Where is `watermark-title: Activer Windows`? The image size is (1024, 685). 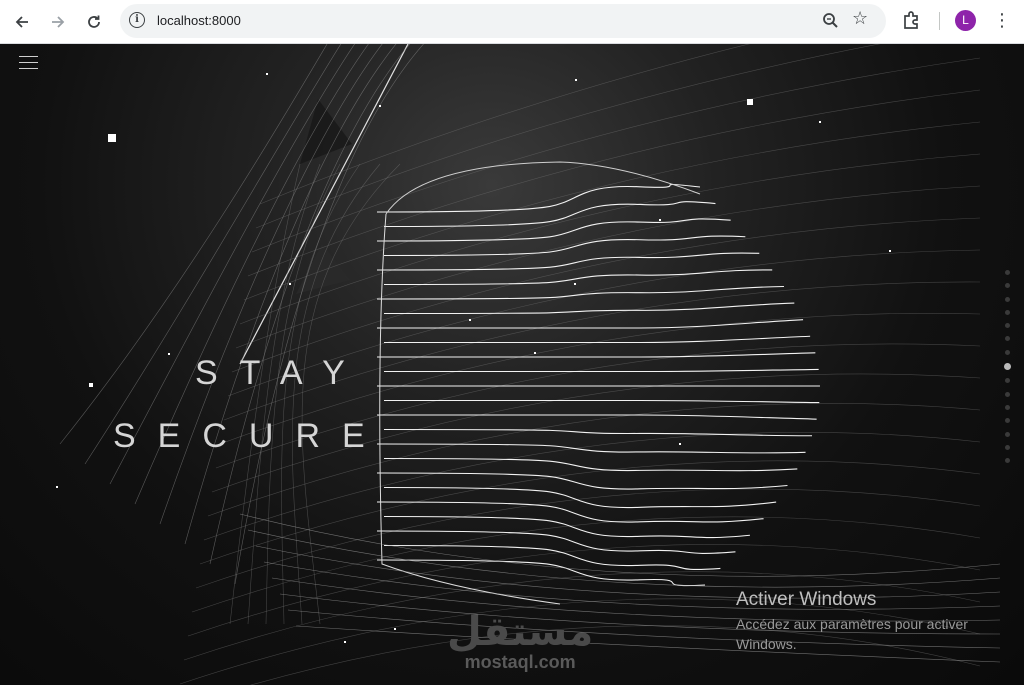
watermark-title: Activer Windows is located at coordinates (806, 599).